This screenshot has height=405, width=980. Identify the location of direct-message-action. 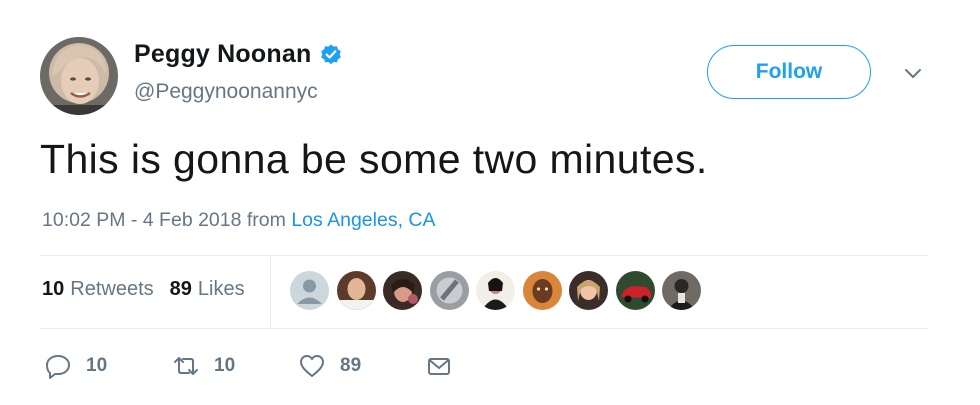
(439, 366).